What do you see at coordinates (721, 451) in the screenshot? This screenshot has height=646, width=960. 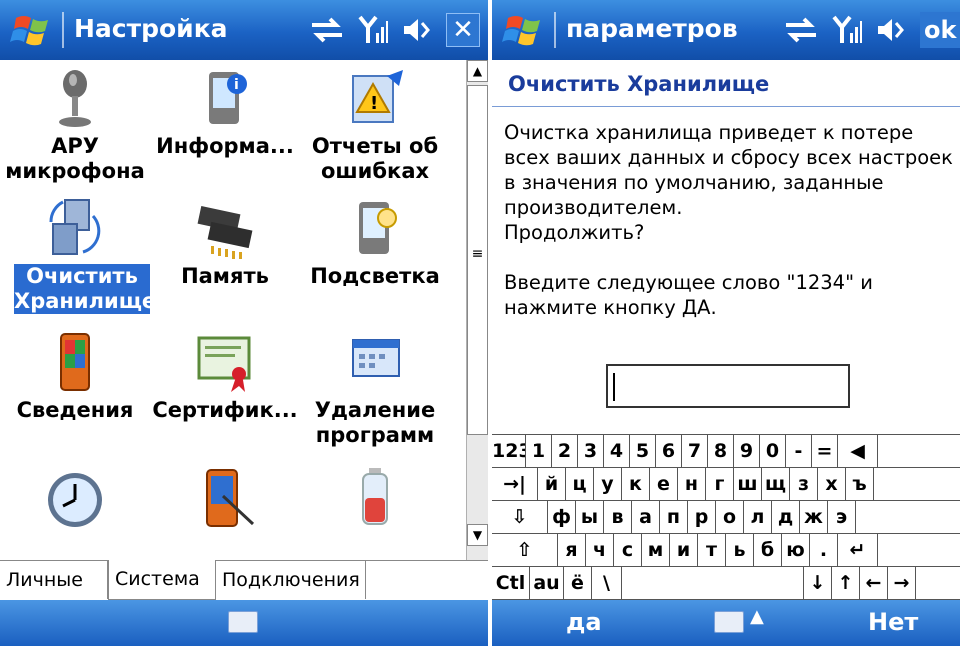 I see `keyboard-key: 8` at bounding box center [721, 451].